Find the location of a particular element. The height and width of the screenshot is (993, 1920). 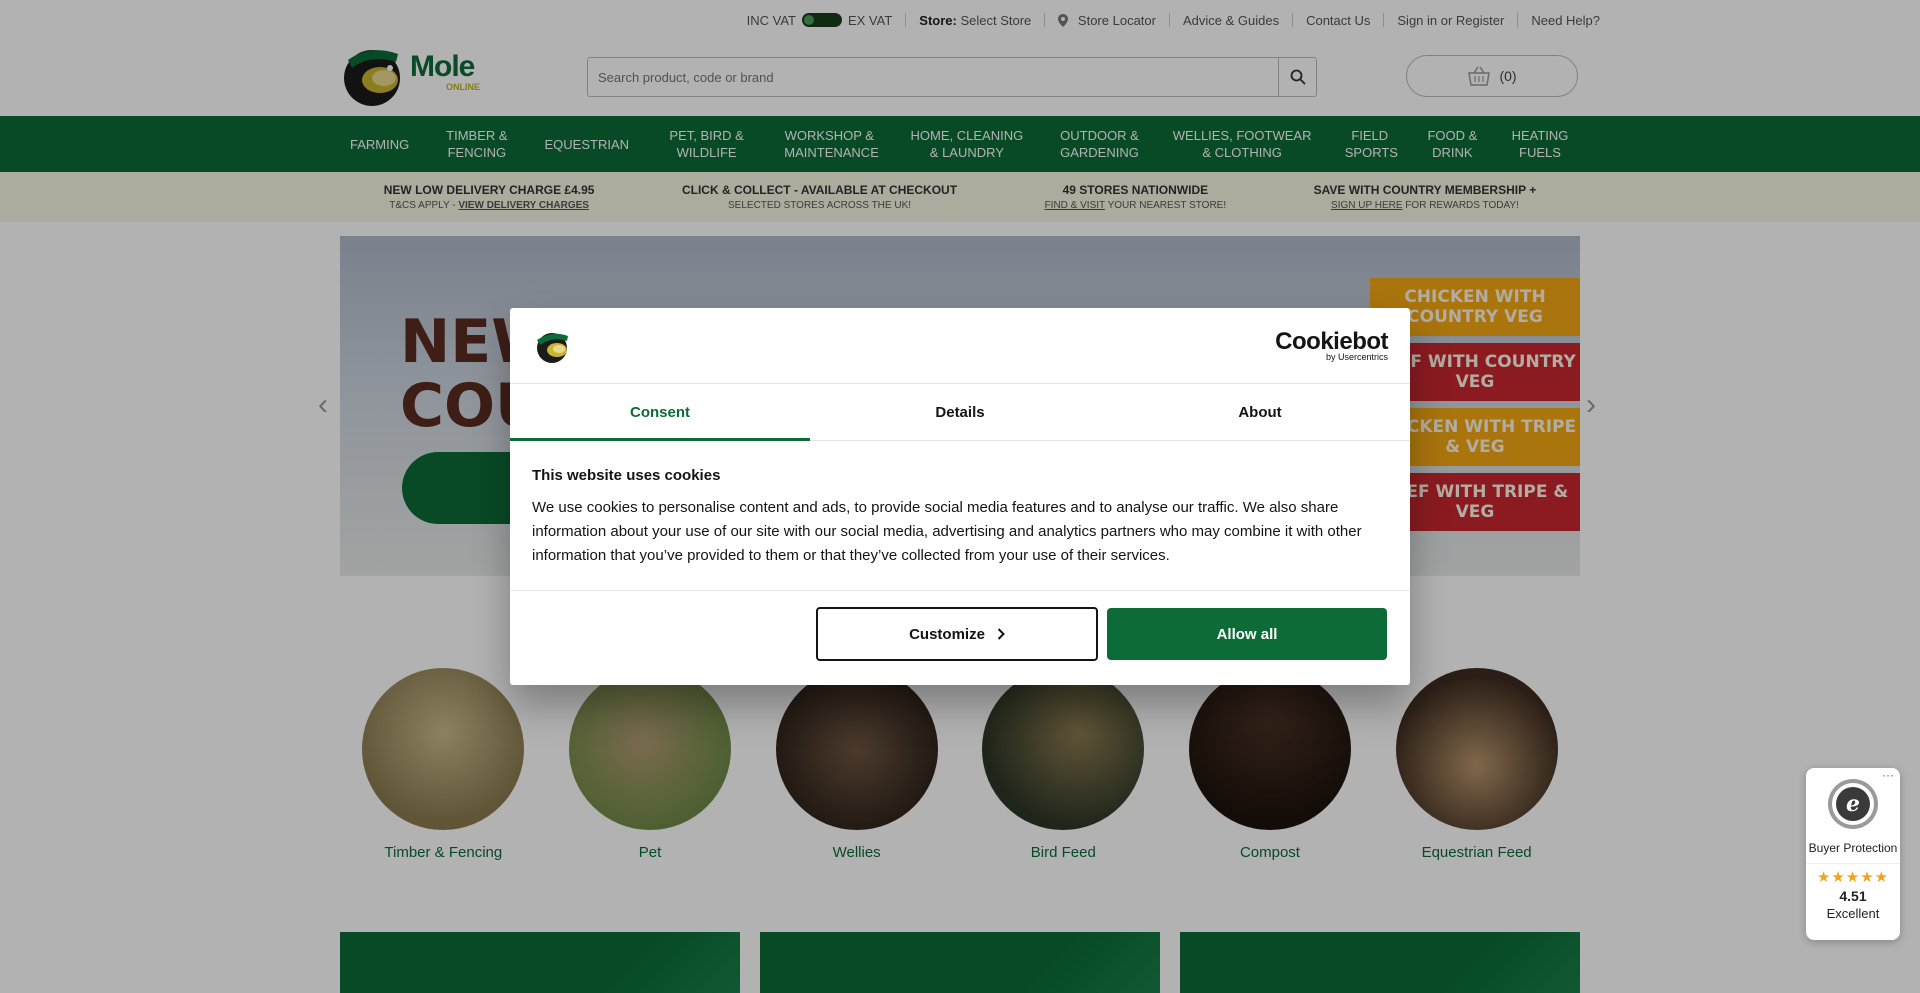

cookiebot-logo: Cookiebot by Usercentrics is located at coordinates (1331, 345).